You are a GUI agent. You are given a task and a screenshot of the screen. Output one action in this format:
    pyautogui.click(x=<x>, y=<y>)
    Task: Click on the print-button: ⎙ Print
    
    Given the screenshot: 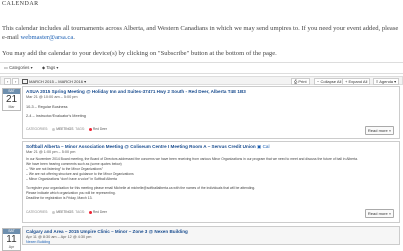 What is the action you would take?
    pyautogui.click(x=300, y=81)
    